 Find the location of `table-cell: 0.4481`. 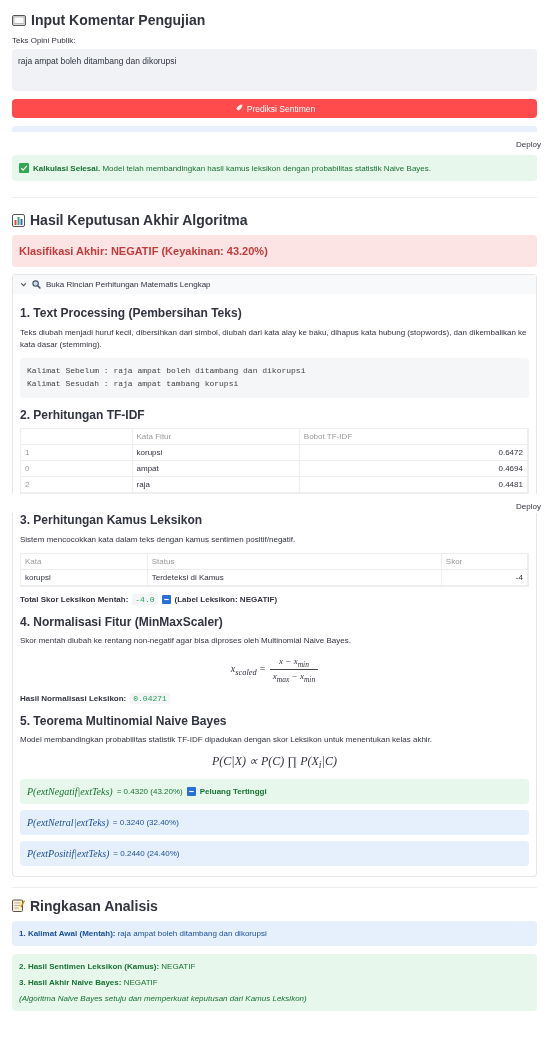

table-cell: 0.4481 is located at coordinates (413, 484).